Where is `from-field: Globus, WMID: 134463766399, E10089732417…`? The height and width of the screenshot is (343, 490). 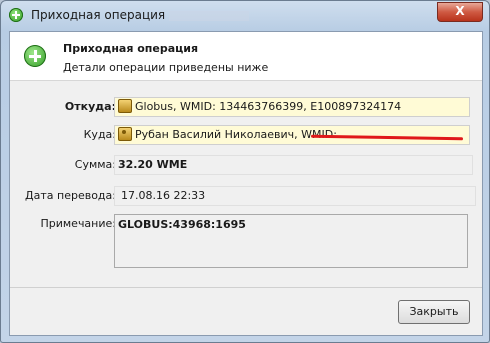
from-field: Globus, WMID: 134463766399, E10089732417… is located at coordinates (292, 107).